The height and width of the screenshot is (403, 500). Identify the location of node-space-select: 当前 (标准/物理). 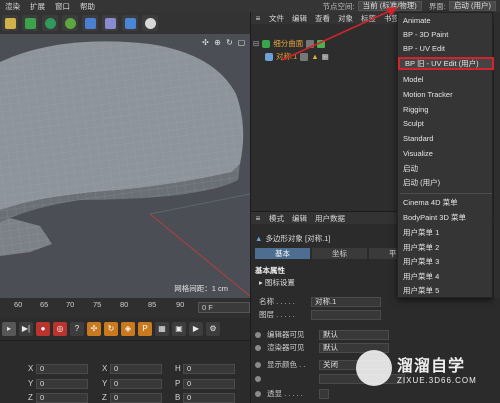
(389, 6).